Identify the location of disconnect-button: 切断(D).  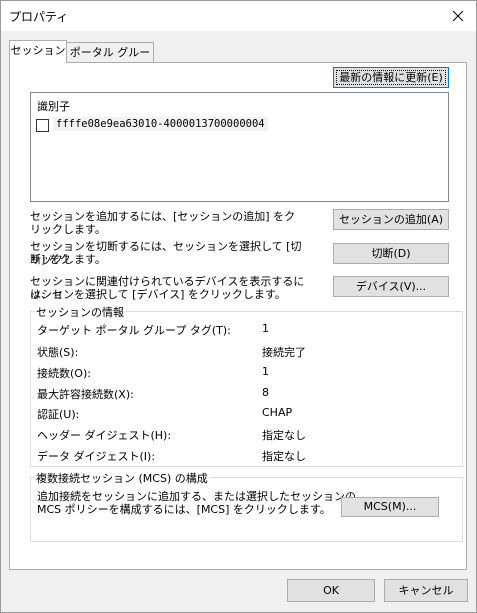
(391, 253).